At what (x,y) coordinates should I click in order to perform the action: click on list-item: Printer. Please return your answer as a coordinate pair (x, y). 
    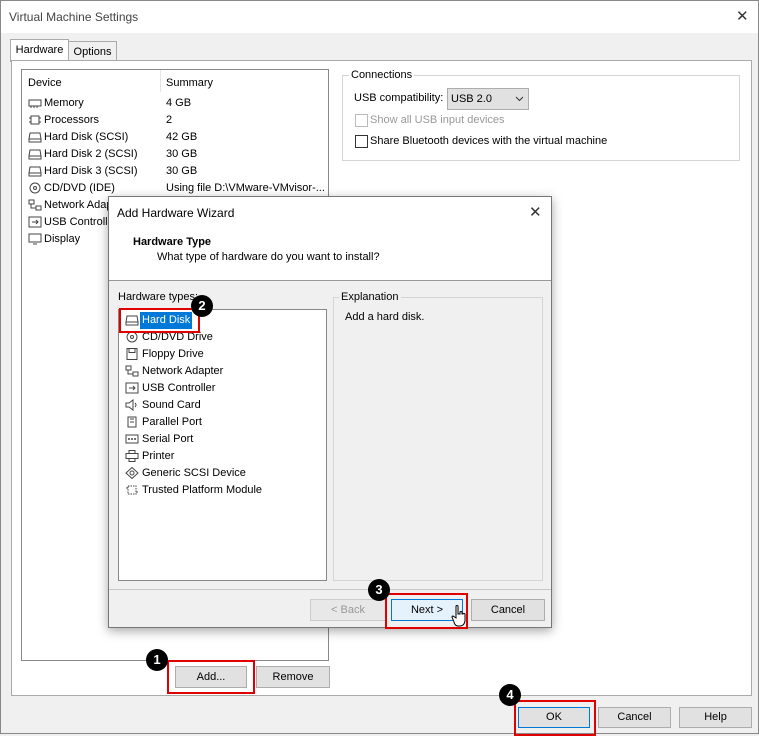
    Looking at the image, I should click on (222, 456).